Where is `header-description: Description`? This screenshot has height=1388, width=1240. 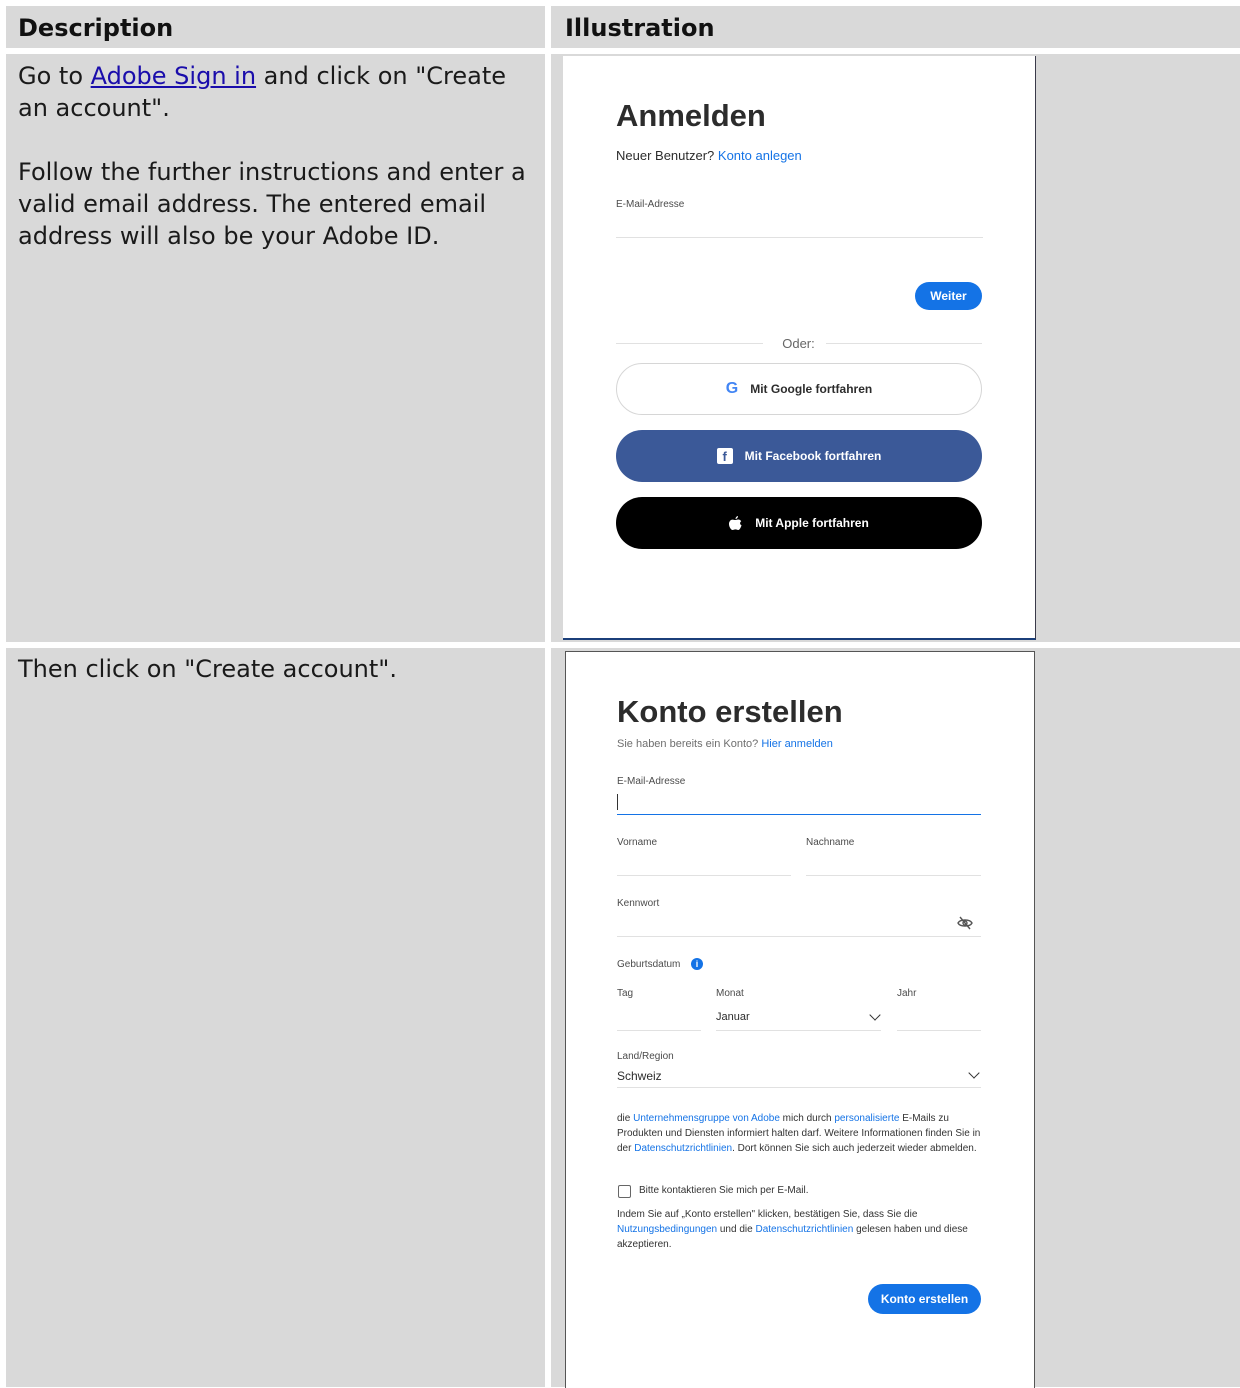
header-description: Description is located at coordinates (96, 28).